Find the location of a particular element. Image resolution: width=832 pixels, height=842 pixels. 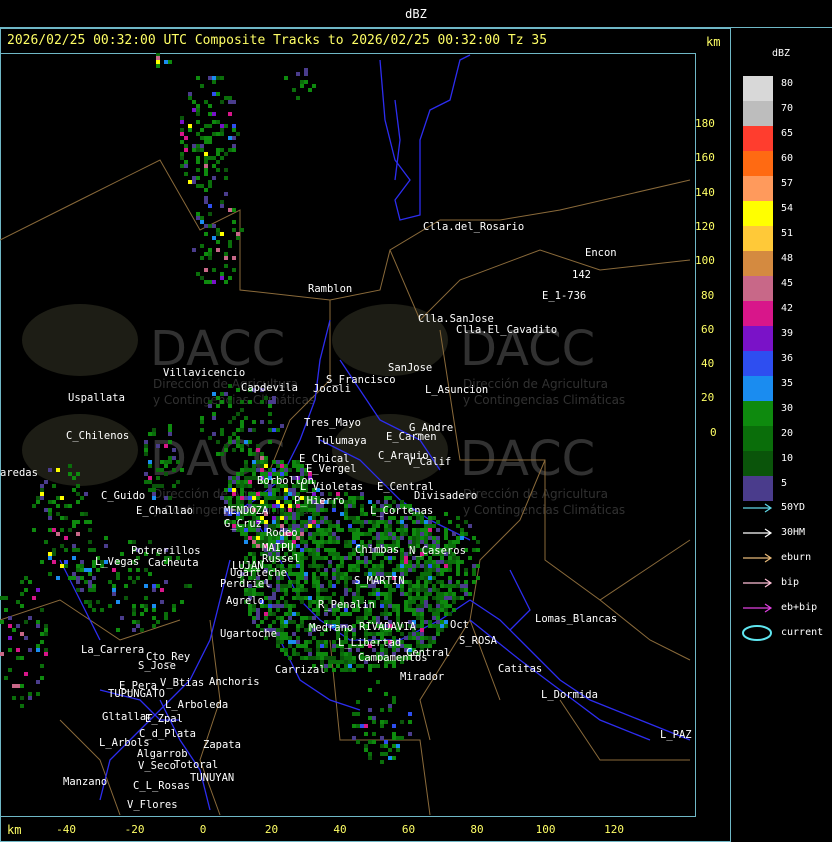

place-label: C_Chilenos is located at coordinates (97, 436).